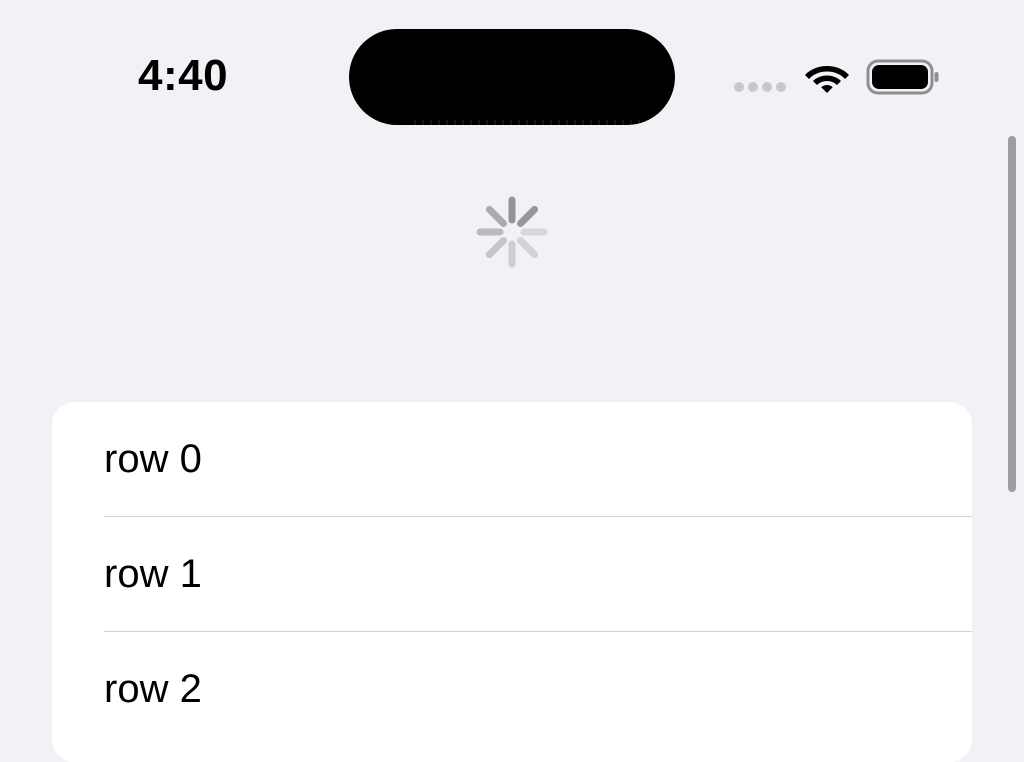 The image size is (1024, 762). What do you see at coordinates (512, 232) in the screenshot?
I see `activity-spinner-icon` at bounding box center [512, 232].